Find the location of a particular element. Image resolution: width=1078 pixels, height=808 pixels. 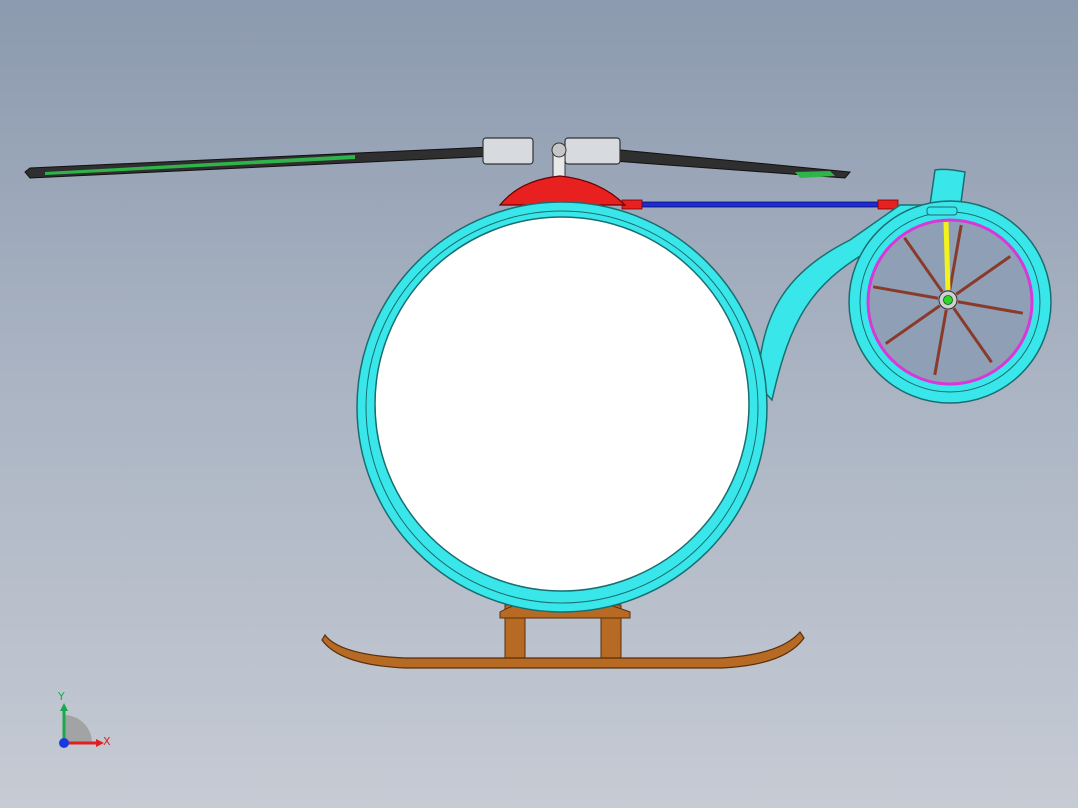

tail-boom-rod is located at coordinates (760, 204).